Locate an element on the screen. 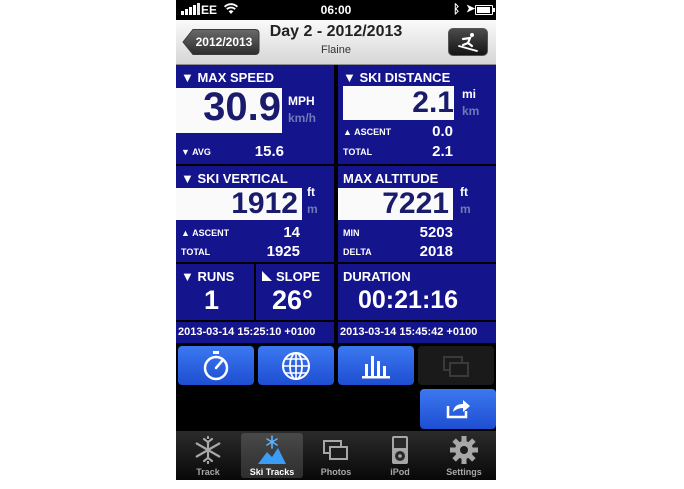  runs-title: ▼ RUNS is located at coordinates (208, 276).